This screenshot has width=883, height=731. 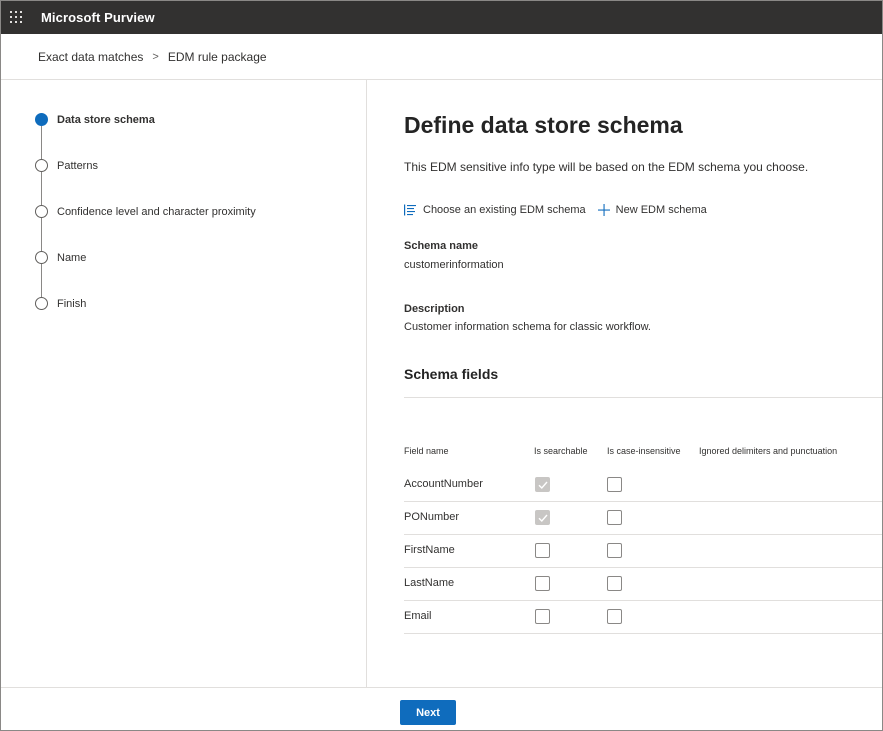 What do you see at coordinates (98, 17) in the screenshot?
I see `app-title: Microsoft Purview` at bounding box center [98, 17].